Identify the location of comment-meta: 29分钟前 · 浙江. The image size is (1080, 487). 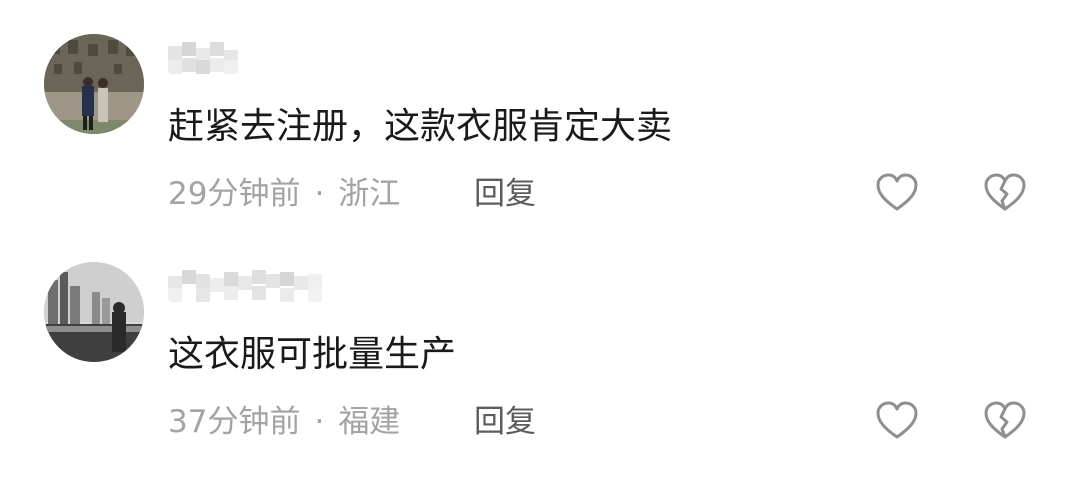
(284, 194).